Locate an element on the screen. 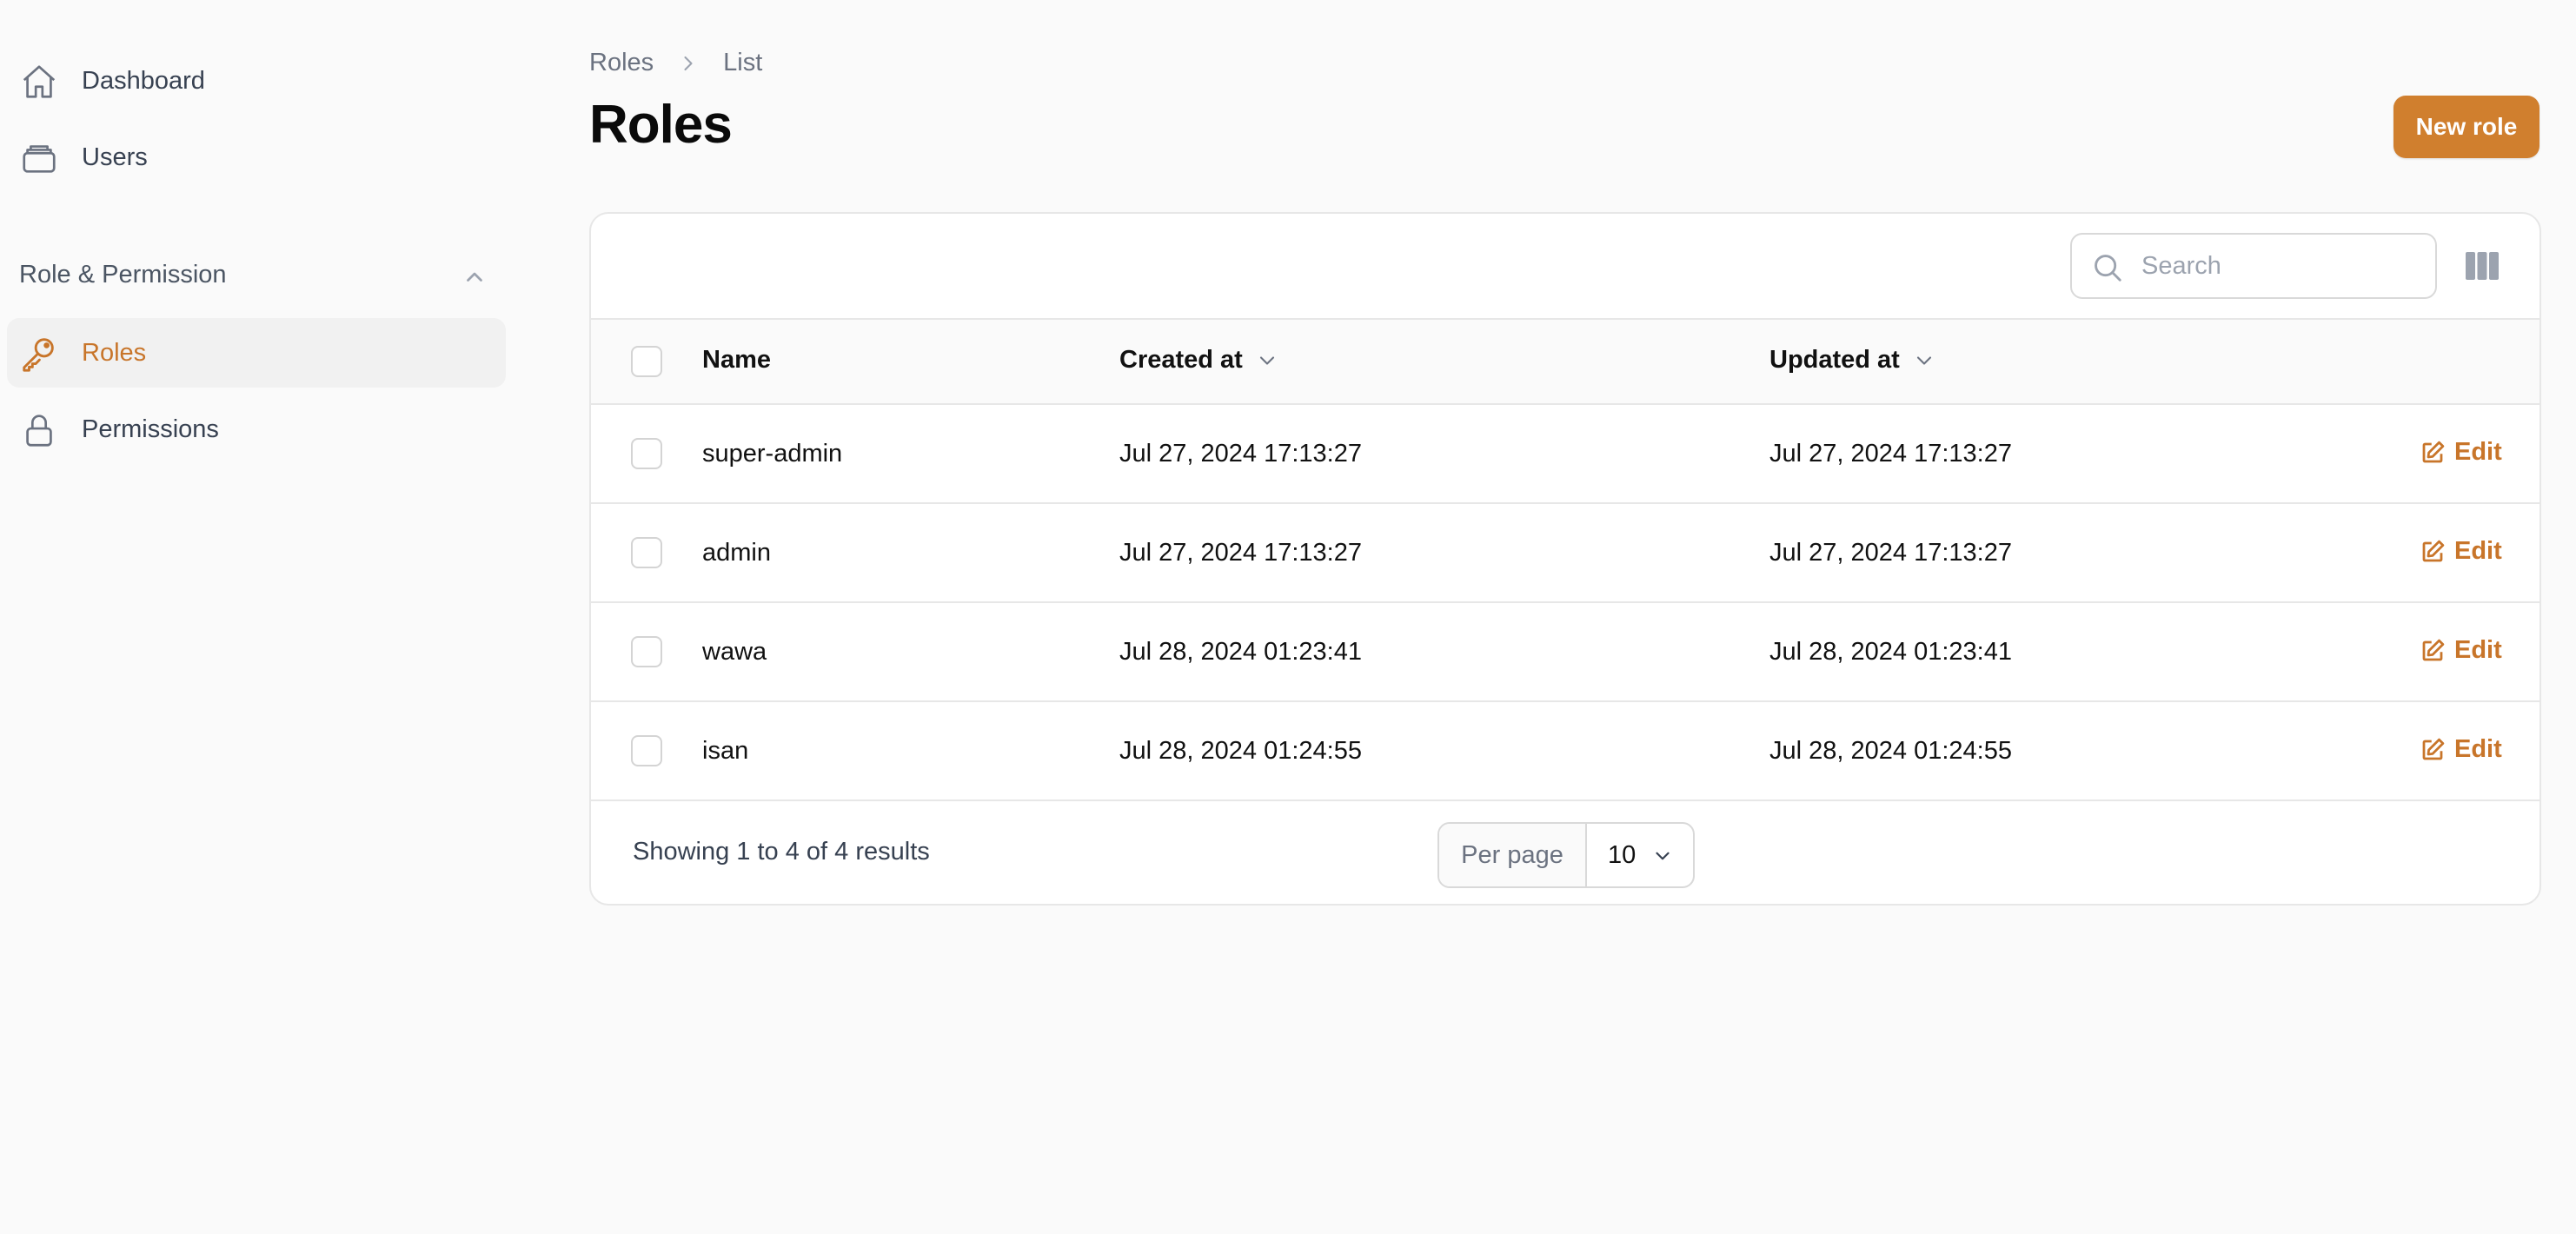 This screenshot has height=1234, width=2576. nav-group-label: Role & Permission is located at coordinates (123, 275).